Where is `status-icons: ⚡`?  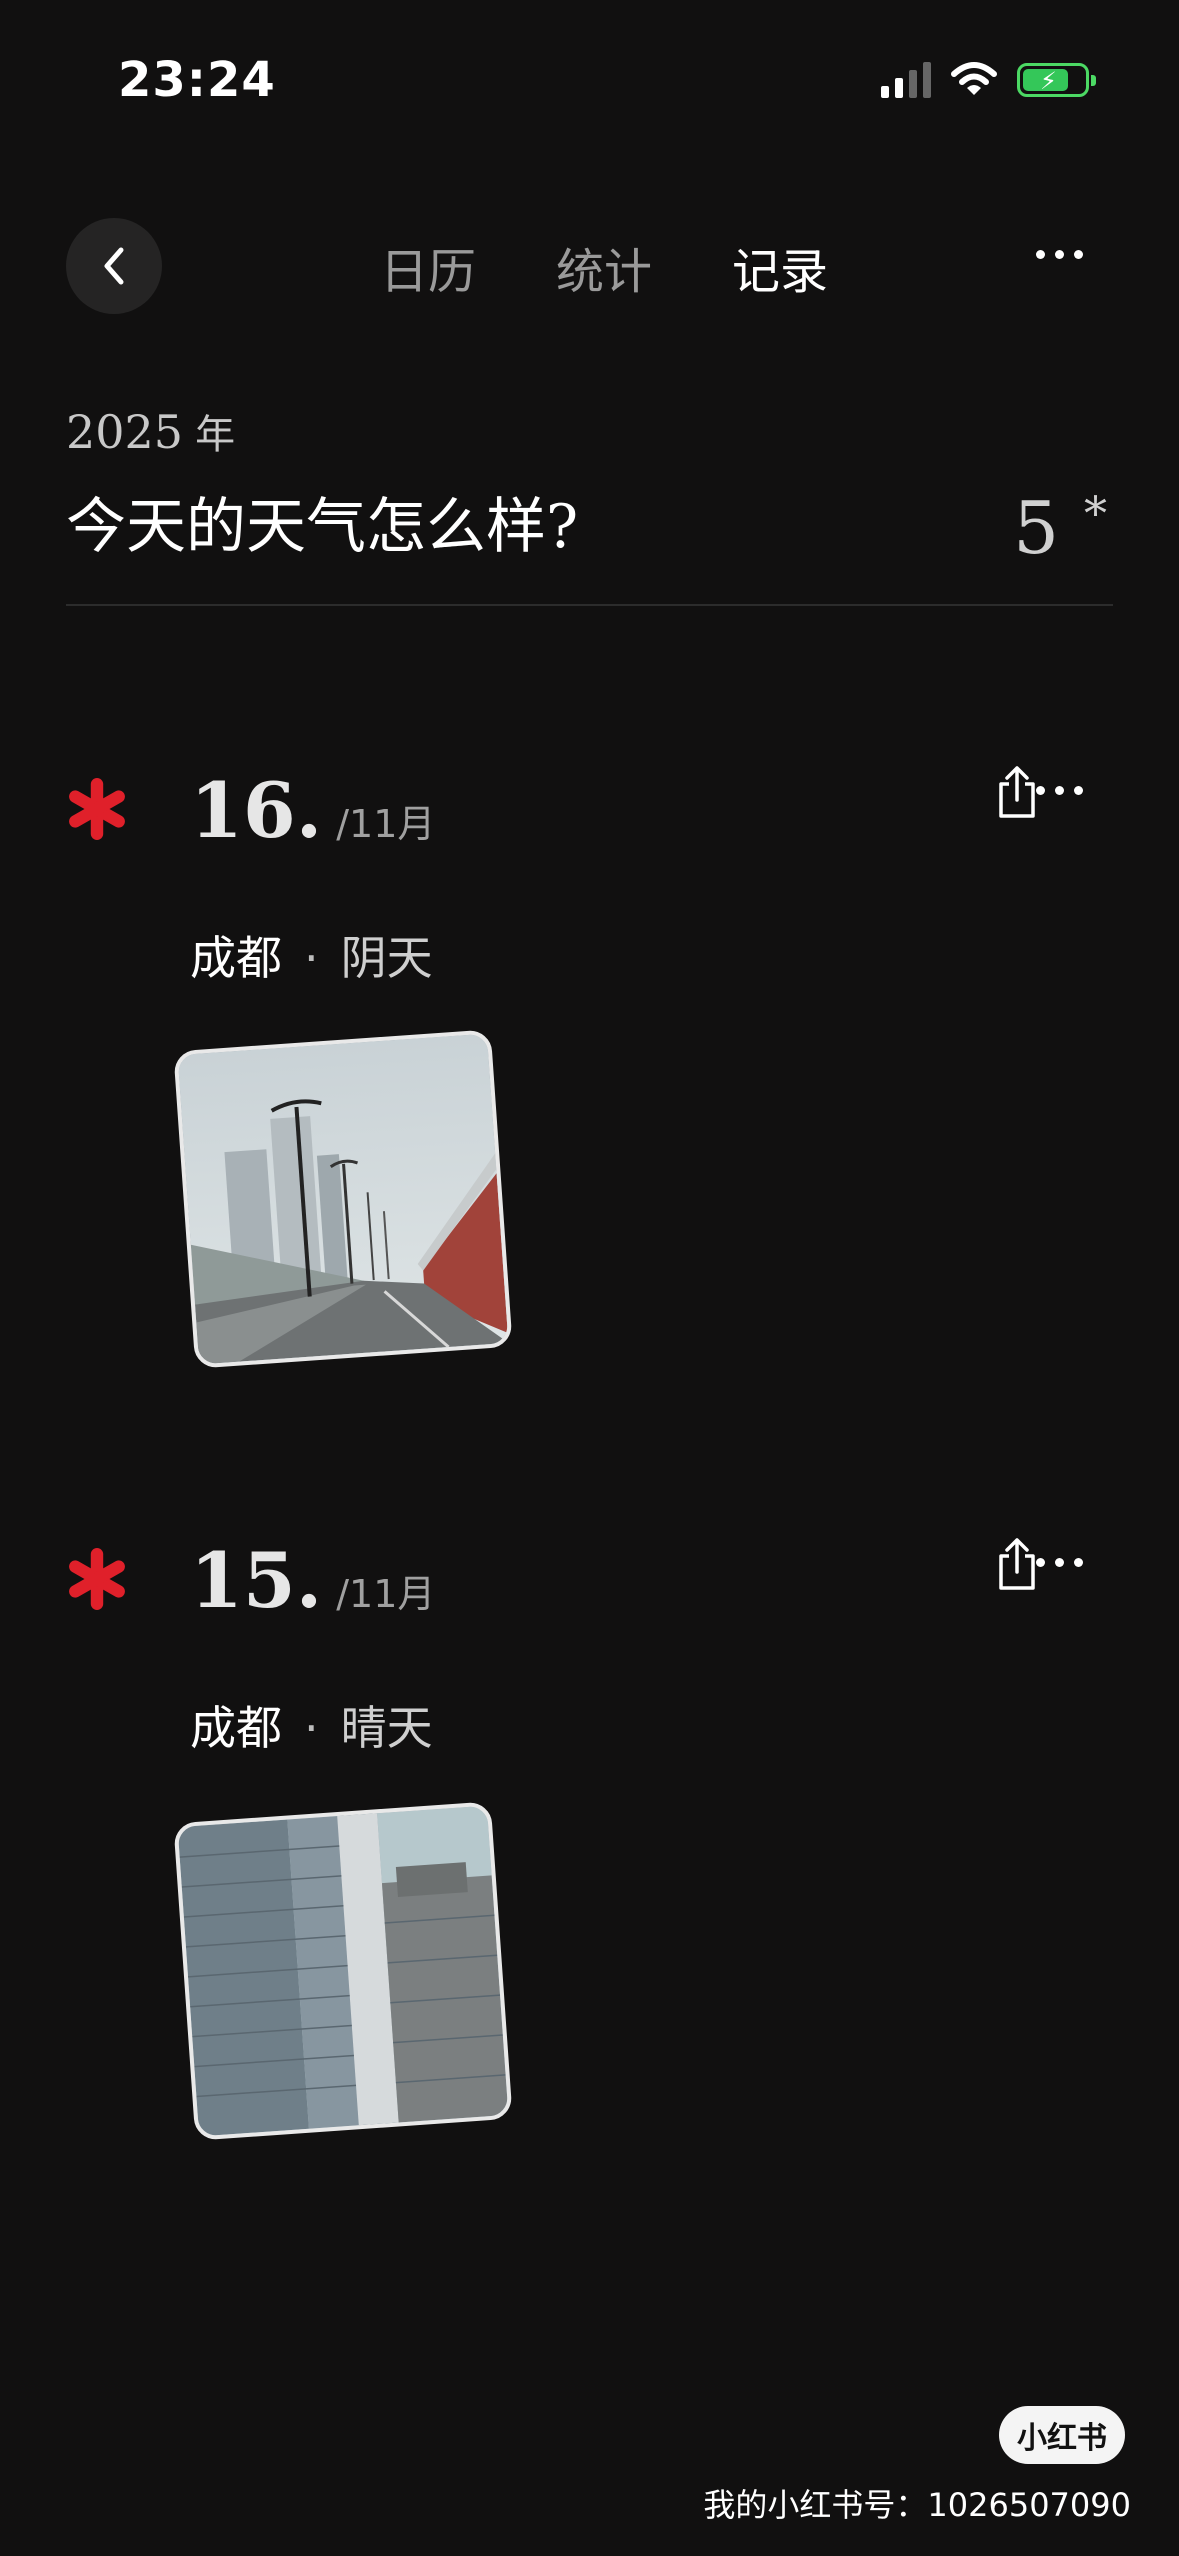 status-icons: ⚡ is located at coordinates (988, 80).